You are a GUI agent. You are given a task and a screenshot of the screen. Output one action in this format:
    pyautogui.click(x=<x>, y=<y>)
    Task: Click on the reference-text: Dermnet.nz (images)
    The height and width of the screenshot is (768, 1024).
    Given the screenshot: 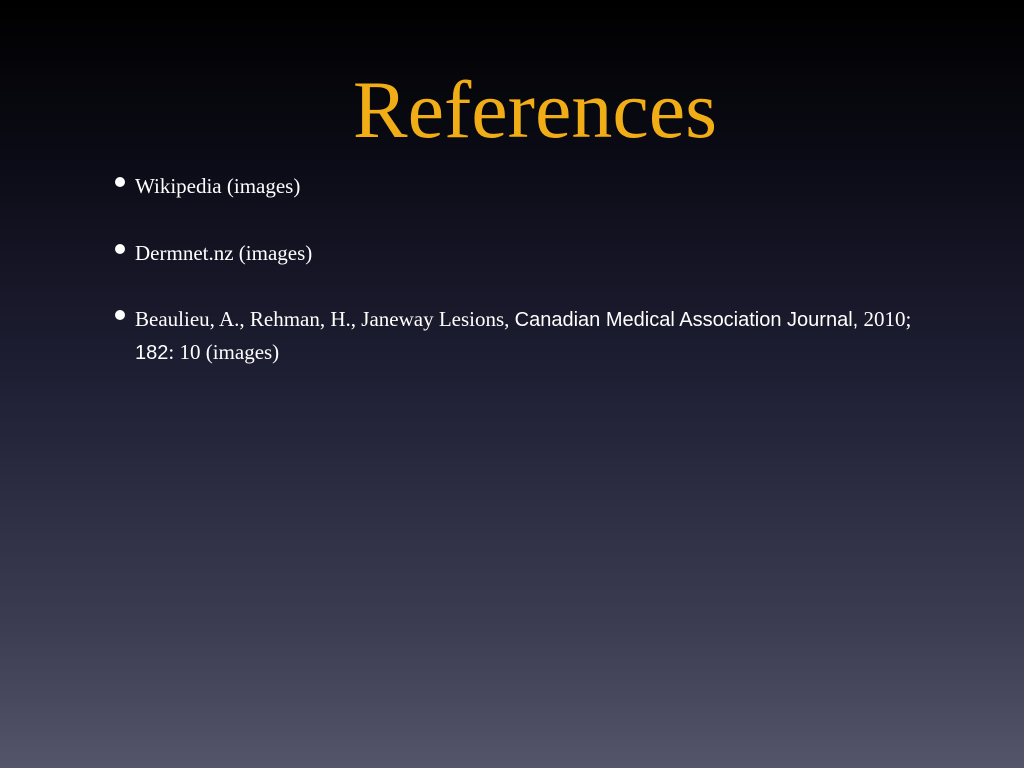 What is the action you would take?
    pyautogui.click(x=224, y=253)
    